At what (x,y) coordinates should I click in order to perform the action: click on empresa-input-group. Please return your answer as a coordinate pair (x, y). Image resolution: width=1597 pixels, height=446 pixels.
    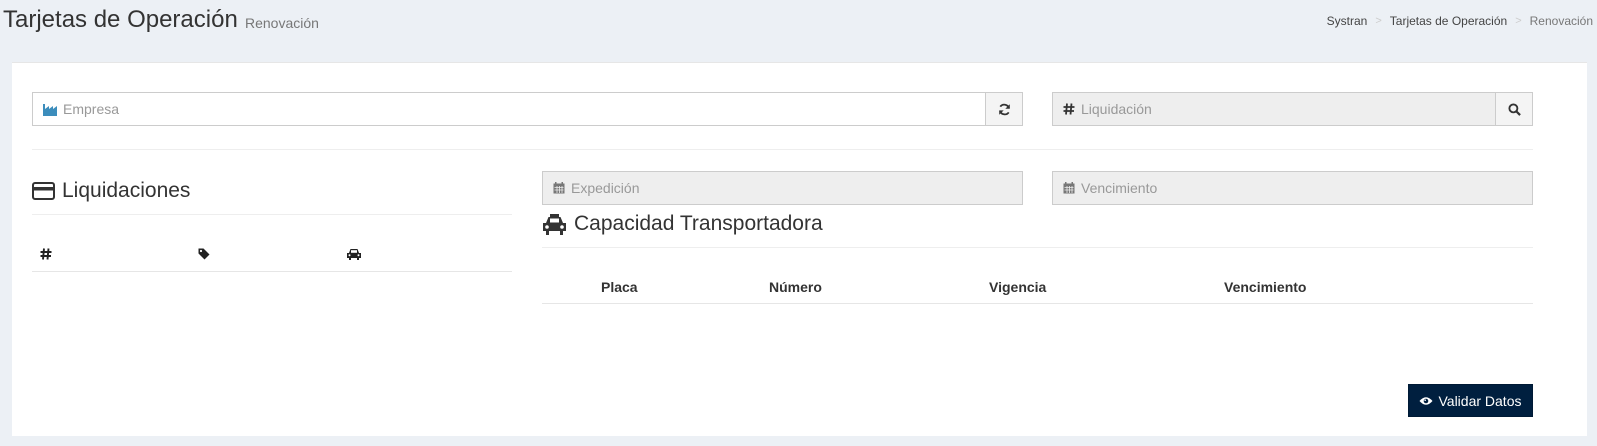
    Looking at the image, I should click on (527, 109).